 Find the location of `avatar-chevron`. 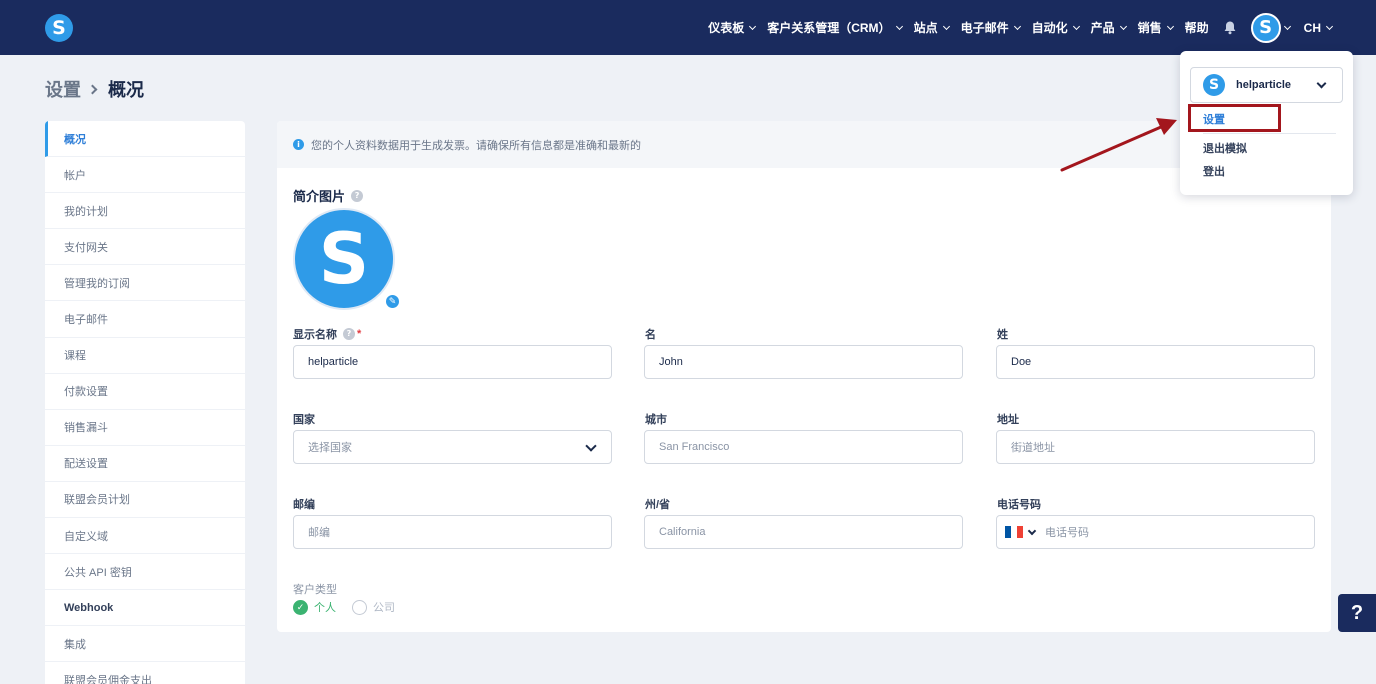

avatar-chevron is located at coordinates (1287, 26).